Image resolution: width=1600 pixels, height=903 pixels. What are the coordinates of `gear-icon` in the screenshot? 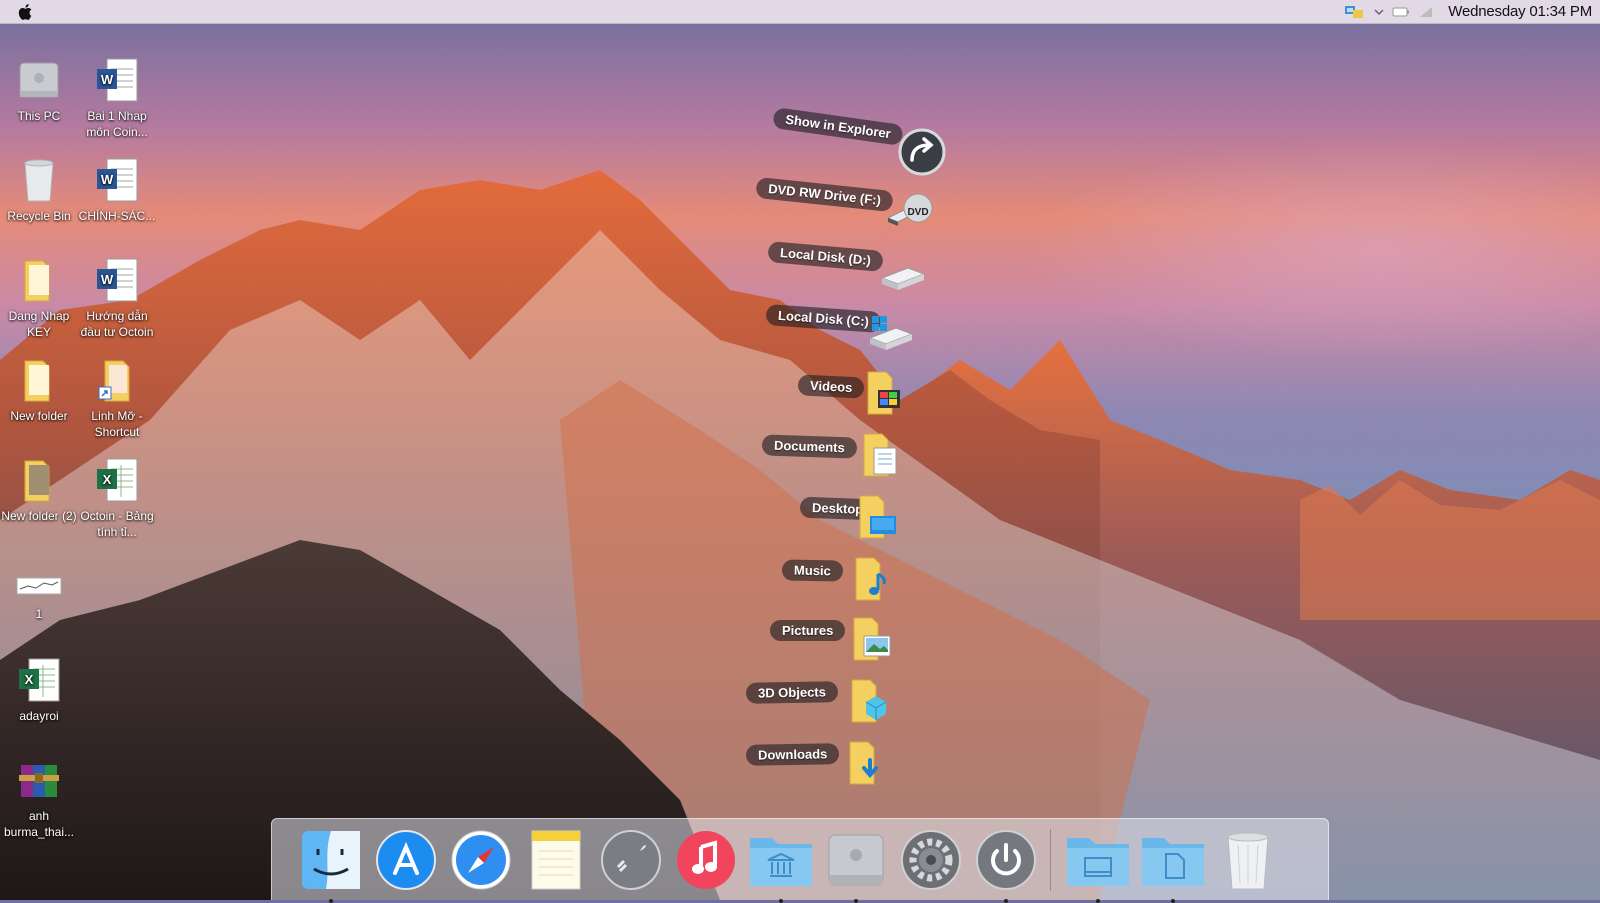 It's located at (931, 859).